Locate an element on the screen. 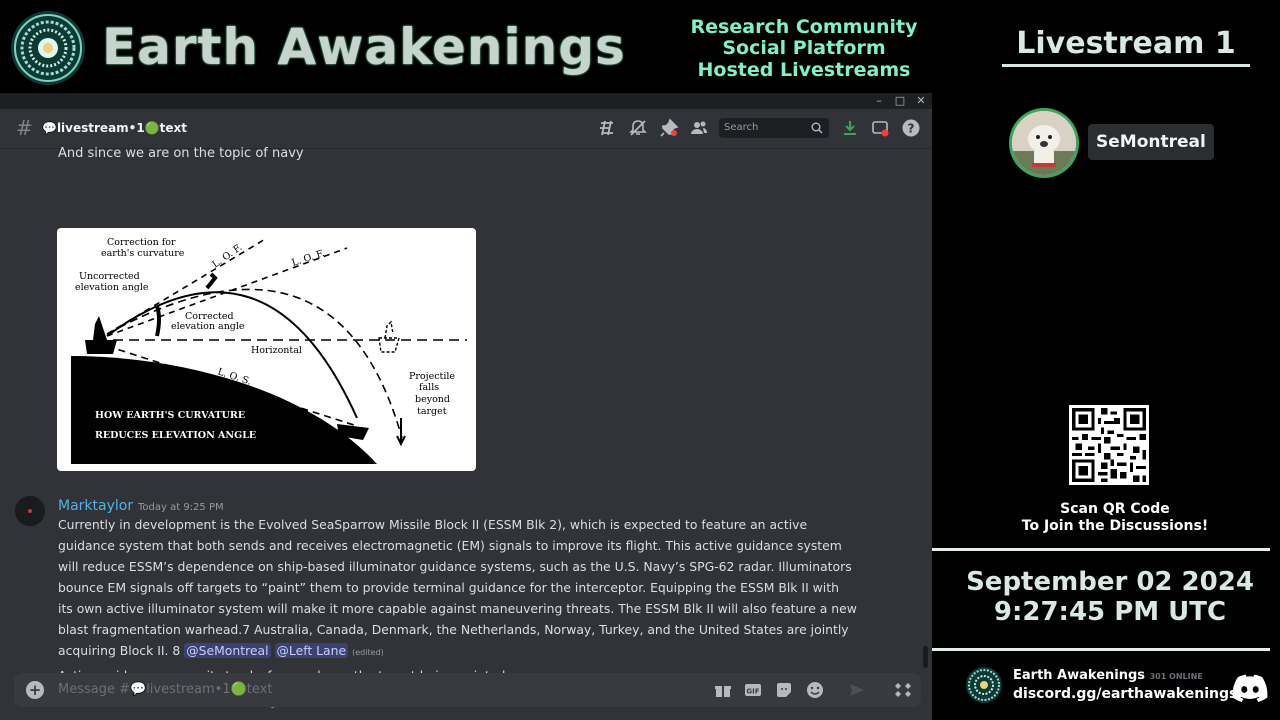  mention-left-lane: @Left Lane is located at coordinates (311, 650).